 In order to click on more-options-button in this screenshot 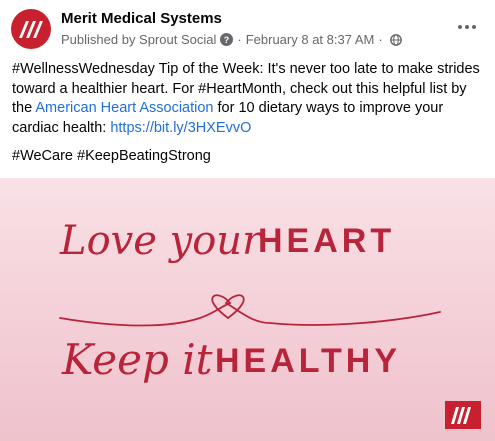, I will do `click(467, 27)`.